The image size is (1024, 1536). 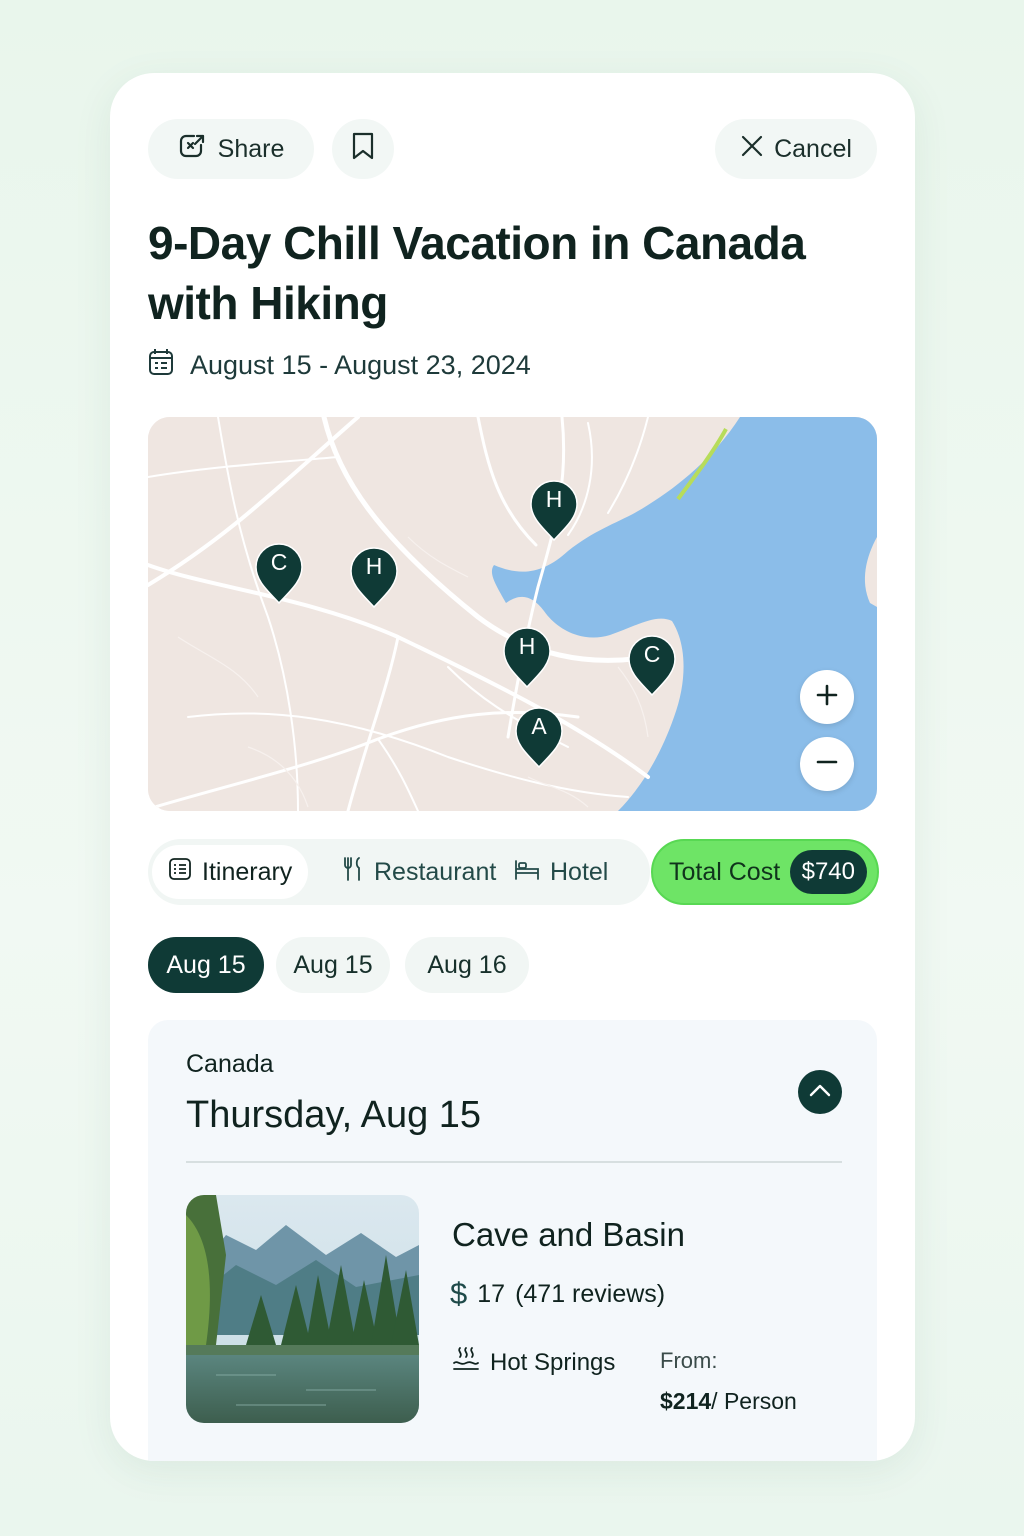 What do you see at coordinates (334, 1115) in the screenshot?
I see `day-title: Thursday, Aug 15` at bounding box center [334, 1115].